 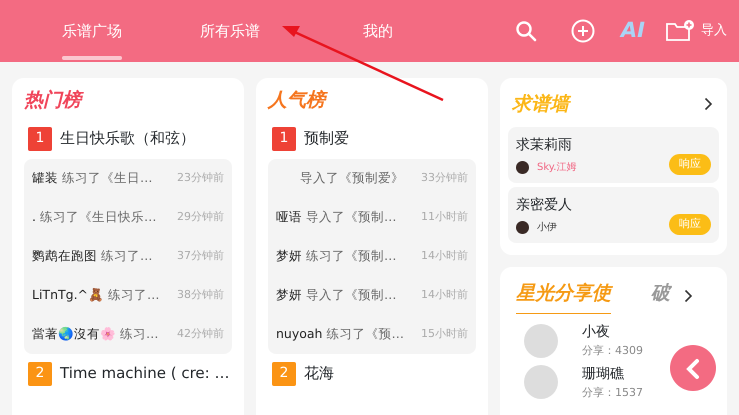 I want to click on request-title: 亲密爱人, so click(x=544, y=205).